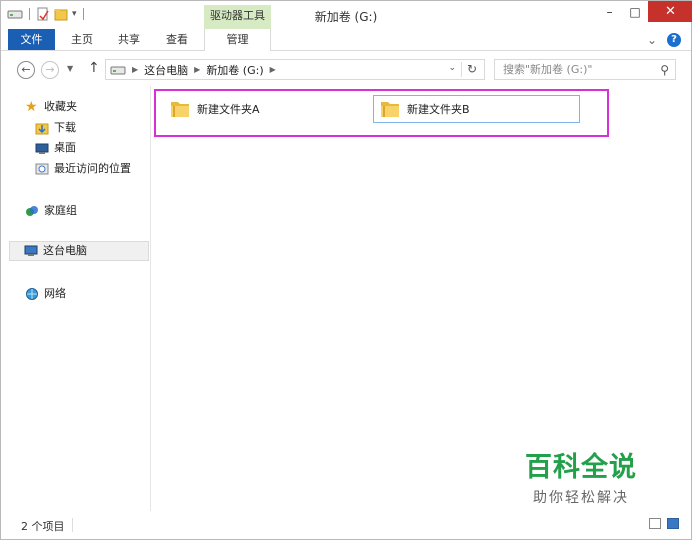  Describe the element at coordinates (438, 109) in the screenshot. I see `folder-name: 新建文件夹B` at that location.